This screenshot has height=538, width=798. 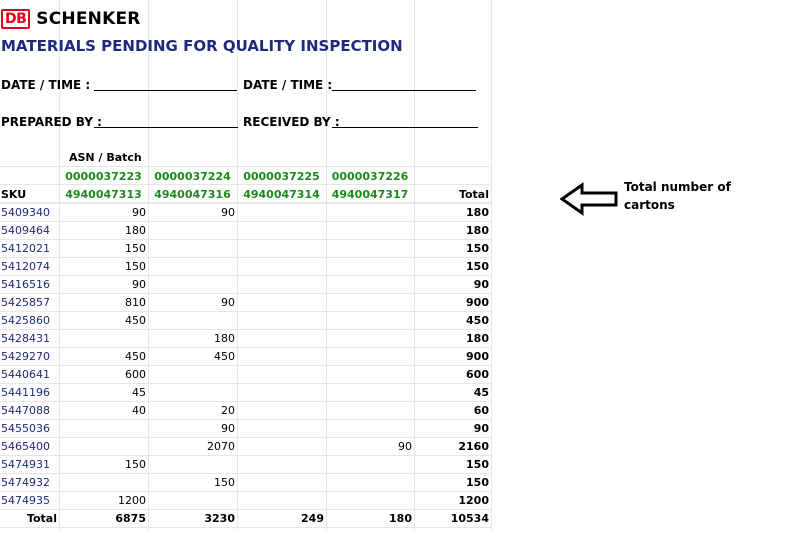 What do you see at coordinates (25, 482) in the screenshot?
I see `sku-cell: 5474932` at bounding box center [25, 482].